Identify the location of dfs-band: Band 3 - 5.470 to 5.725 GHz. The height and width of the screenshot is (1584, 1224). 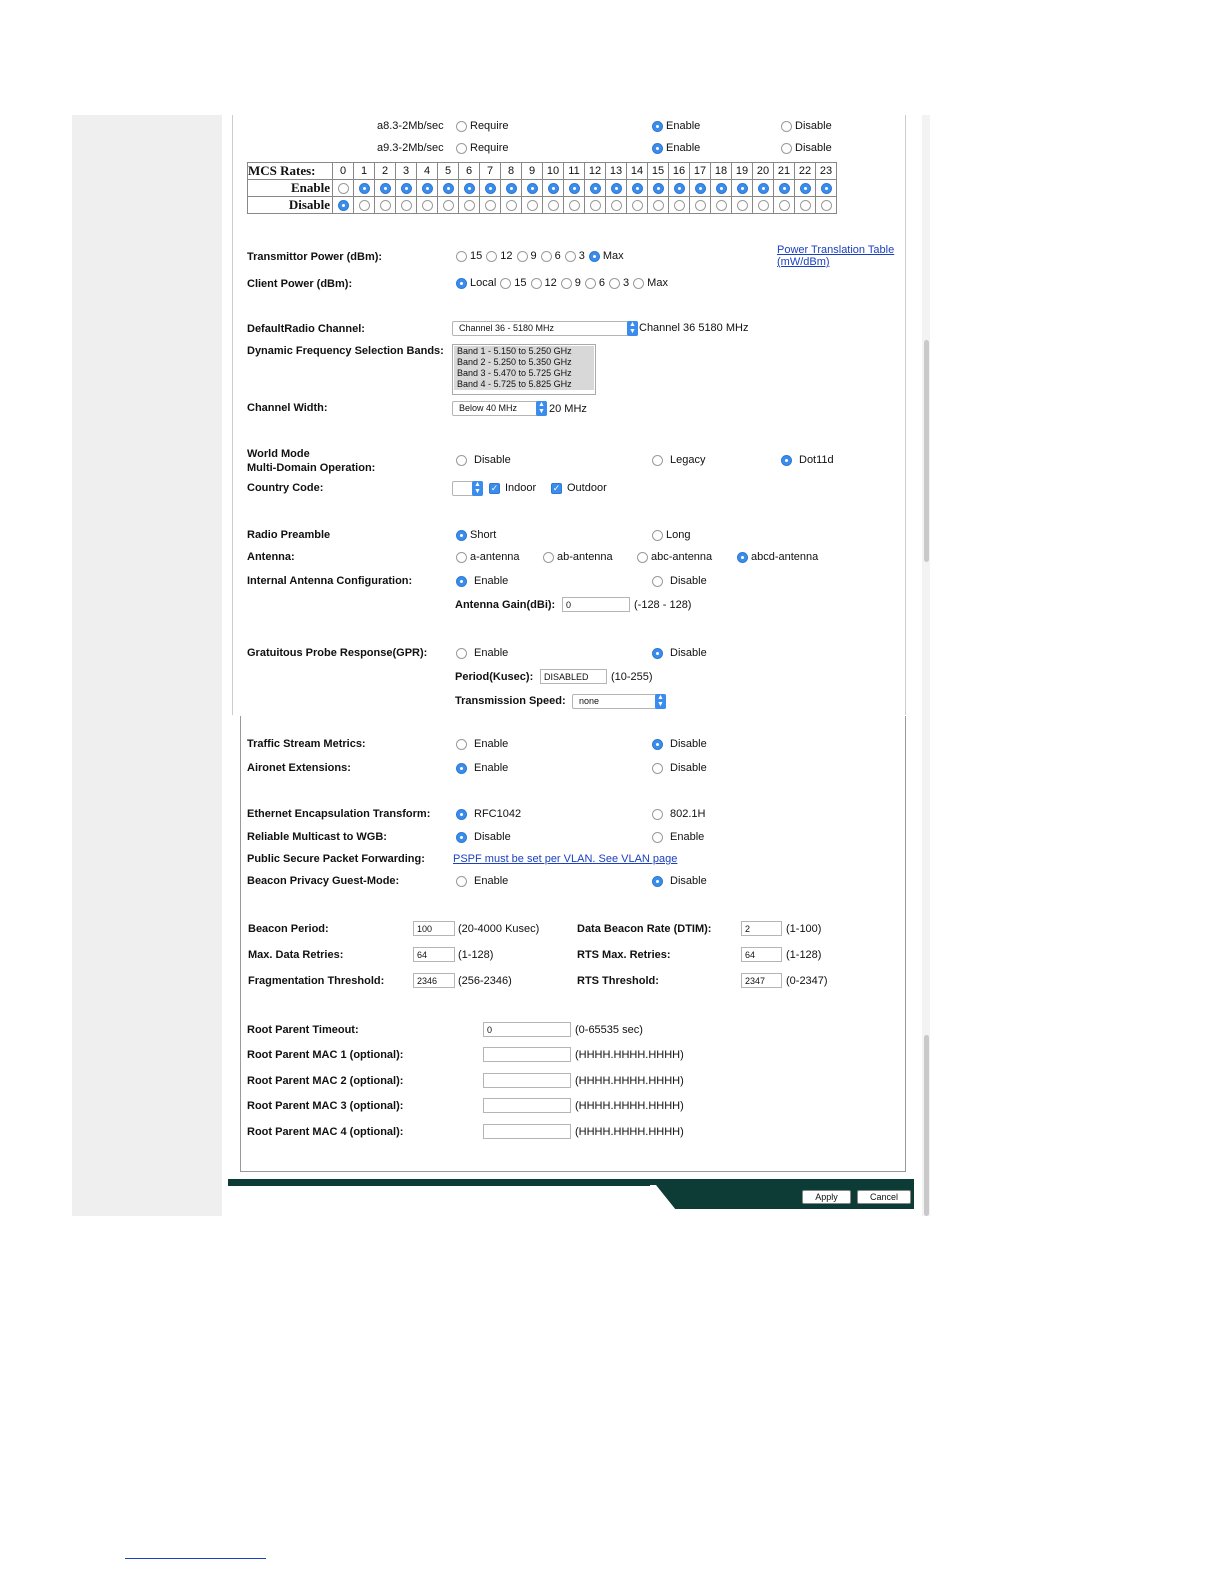
(524, 373).